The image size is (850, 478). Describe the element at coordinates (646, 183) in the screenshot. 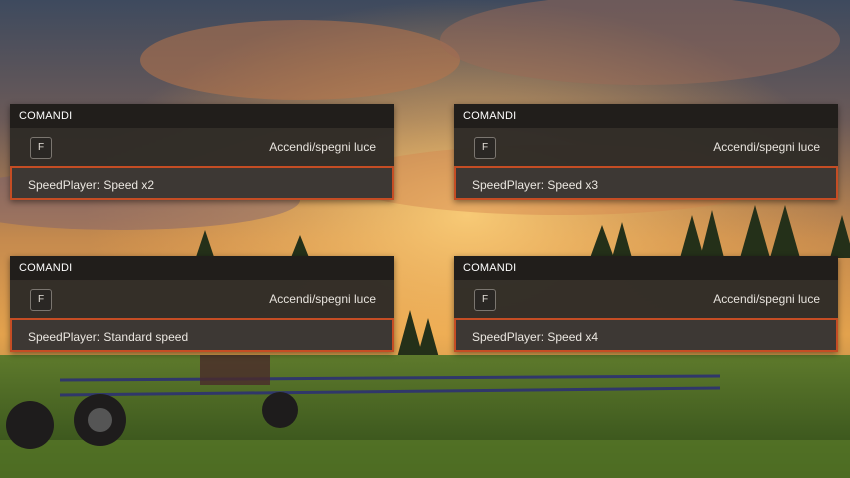

I see `speedplayer-control-row: SpeedPlayer: Speed x3` at that location.